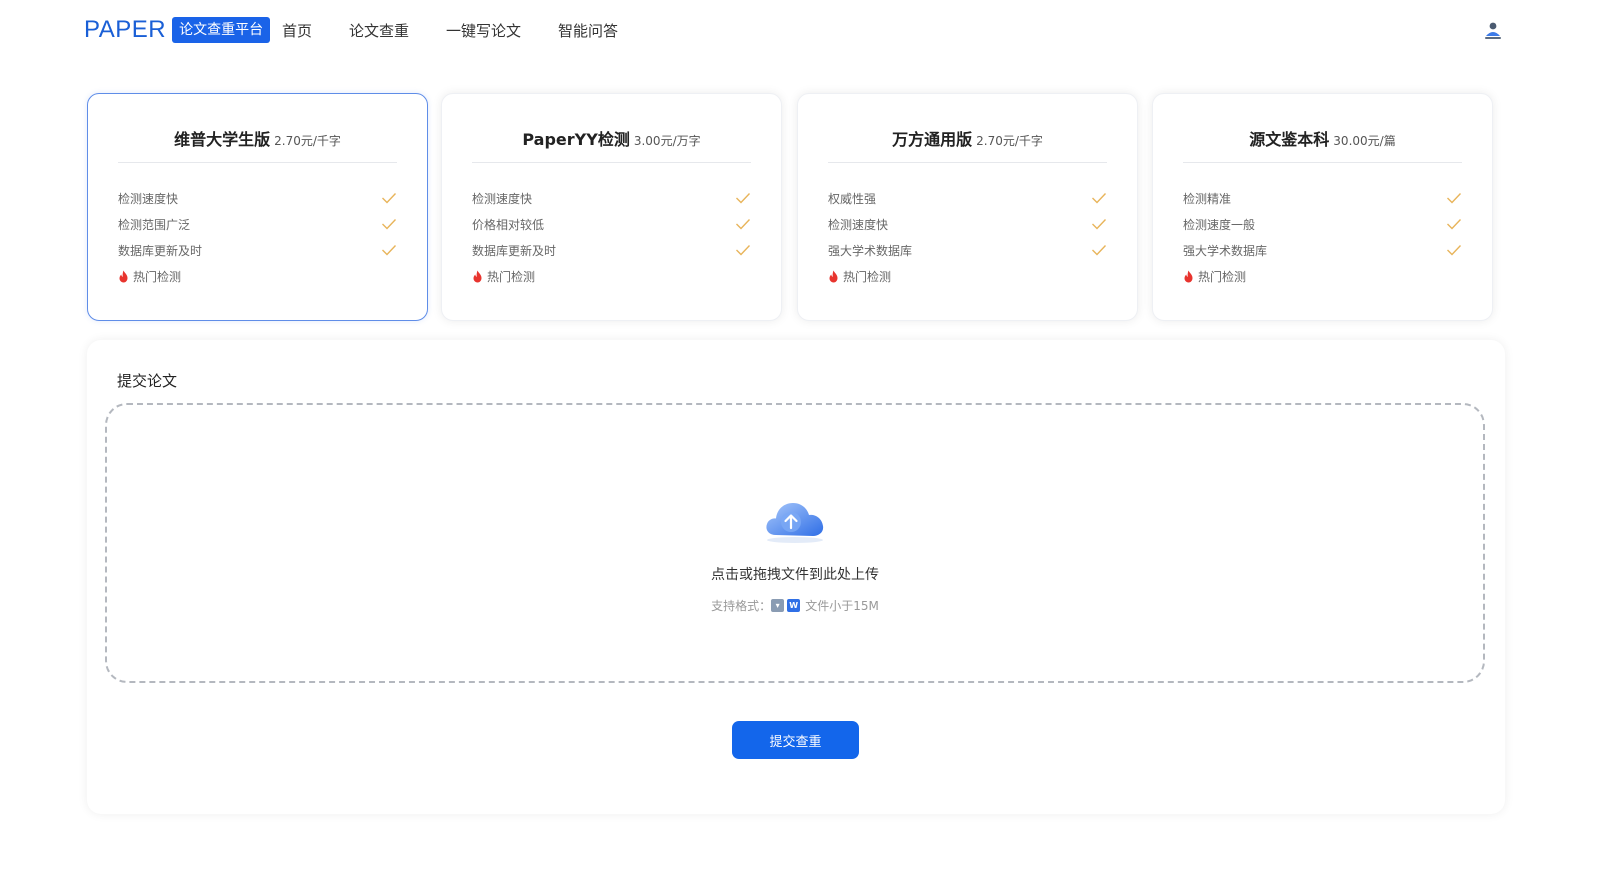  Describe the element at coordinates (297, 31) in the screenshot. I see `nav-item-home: 首页` at that location.